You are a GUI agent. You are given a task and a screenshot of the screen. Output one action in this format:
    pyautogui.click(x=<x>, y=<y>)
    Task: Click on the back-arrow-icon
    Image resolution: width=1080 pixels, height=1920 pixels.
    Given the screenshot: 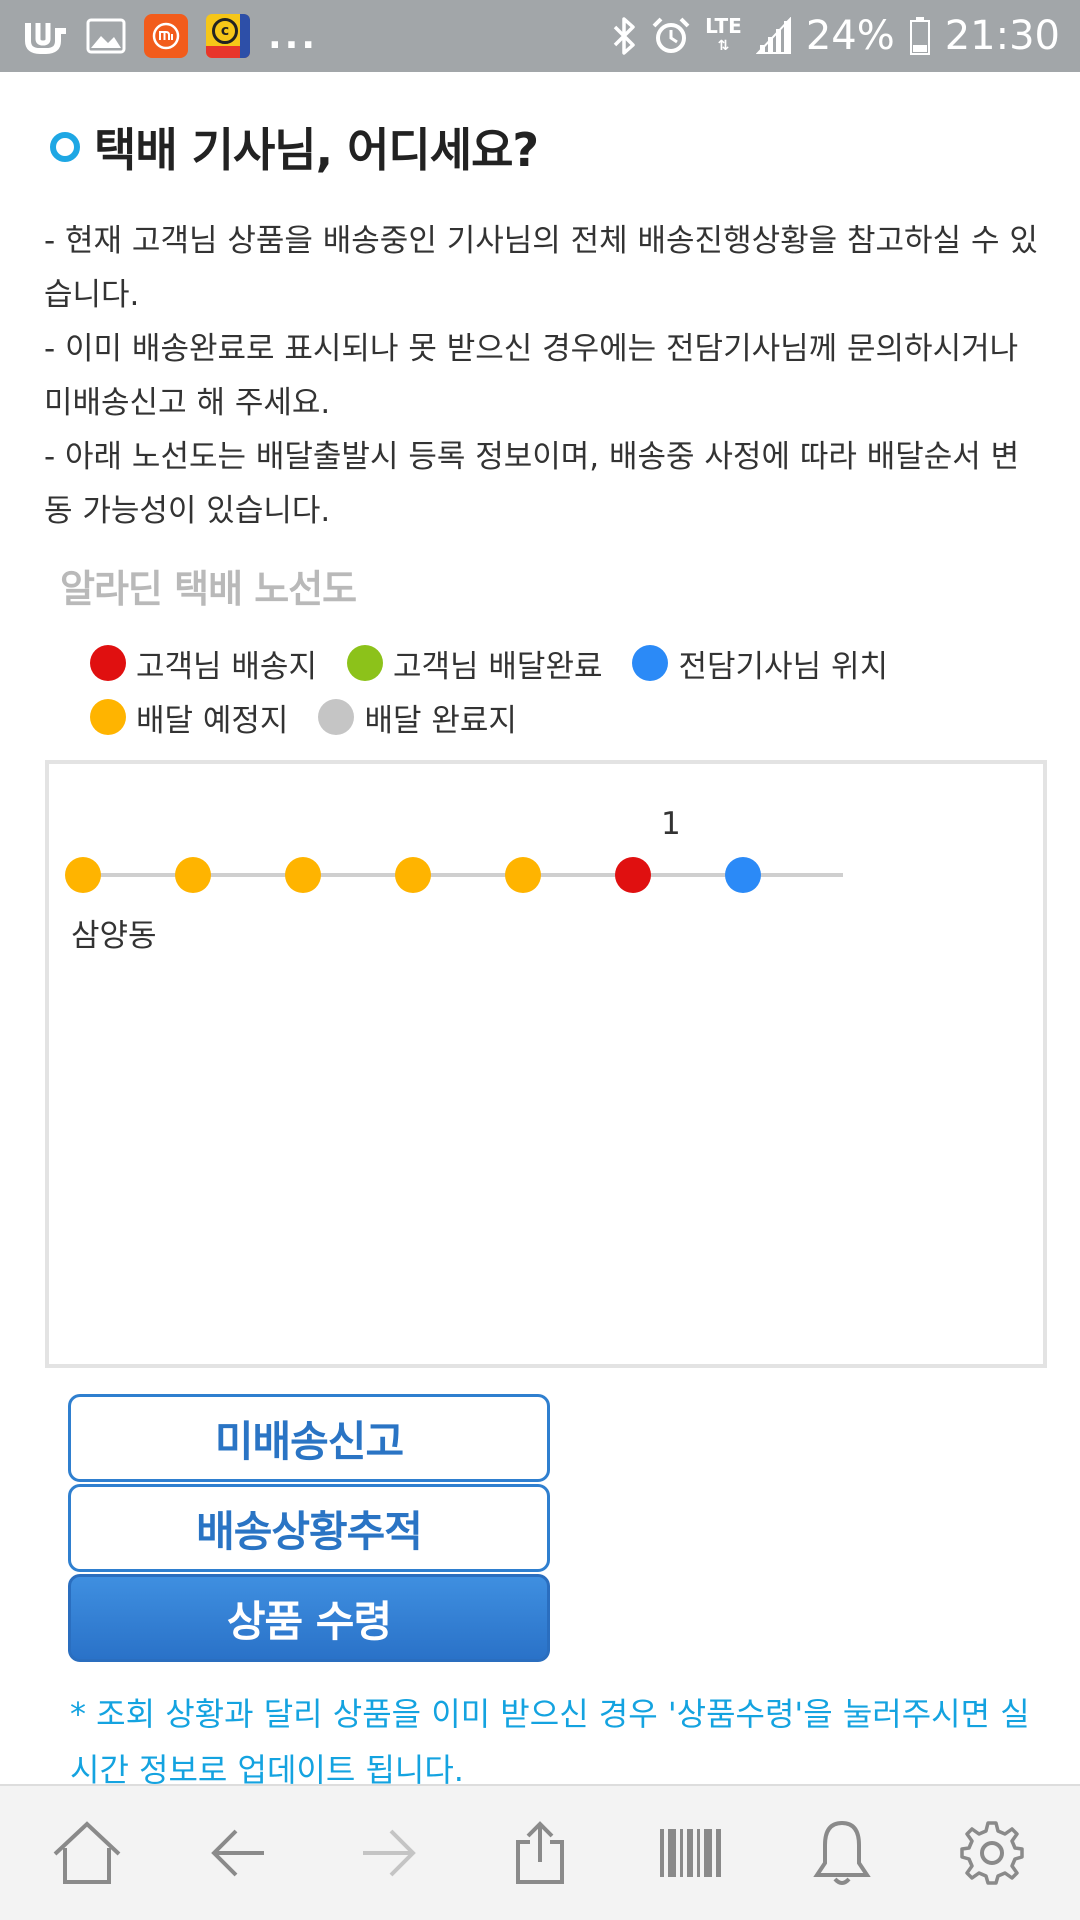 What is the action you would take?
    pyautogui.click(x=238, y=1853)
    